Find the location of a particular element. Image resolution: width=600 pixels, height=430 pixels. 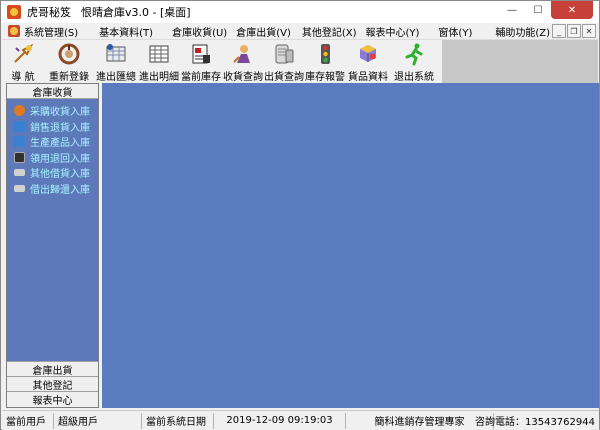

tool-navigate-button: 導 航 is located at coordinates (23, 61).